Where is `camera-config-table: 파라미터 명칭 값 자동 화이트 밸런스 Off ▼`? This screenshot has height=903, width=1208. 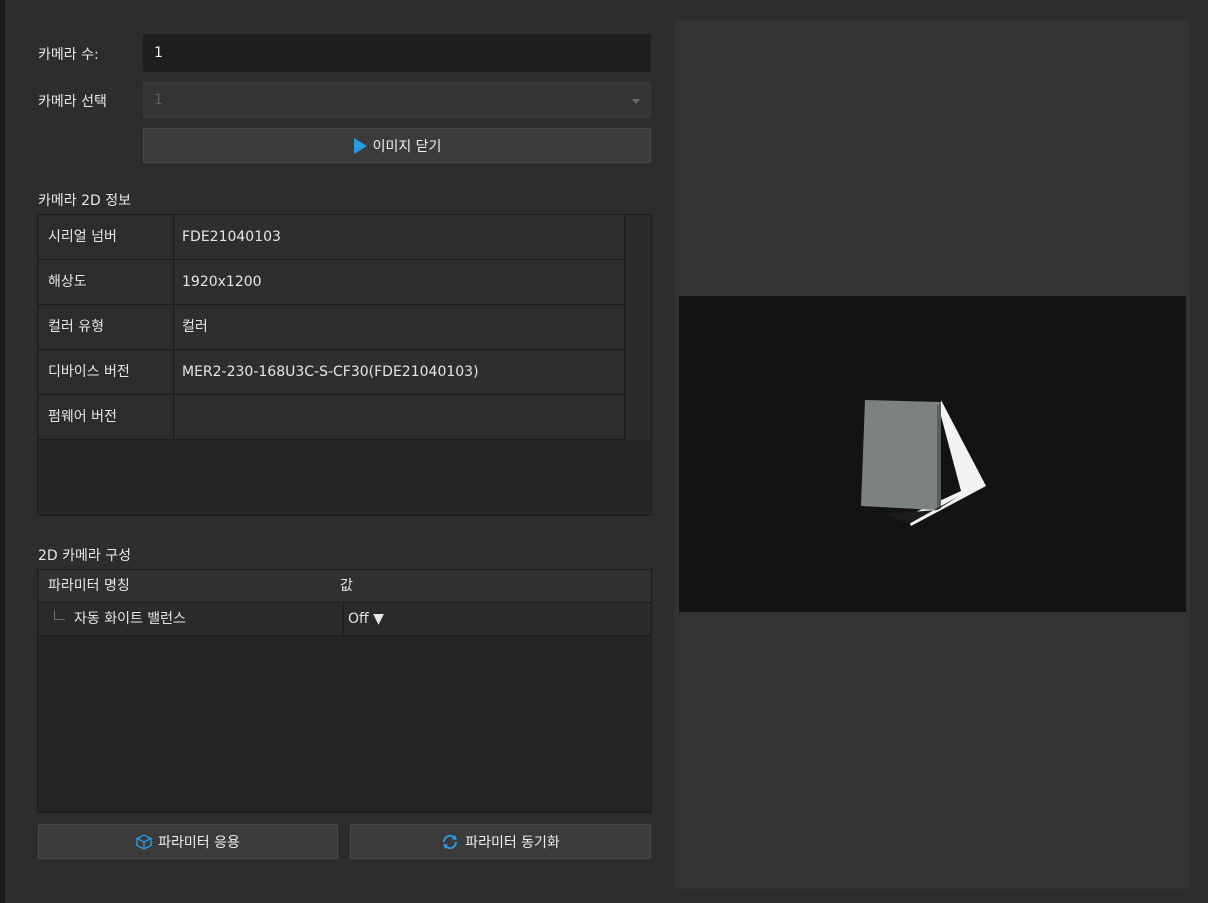
camera-config-table: 파라미터 명칭 값 자동 화이트 밸런스 Off ▼ is located at coordinates (344, 691).